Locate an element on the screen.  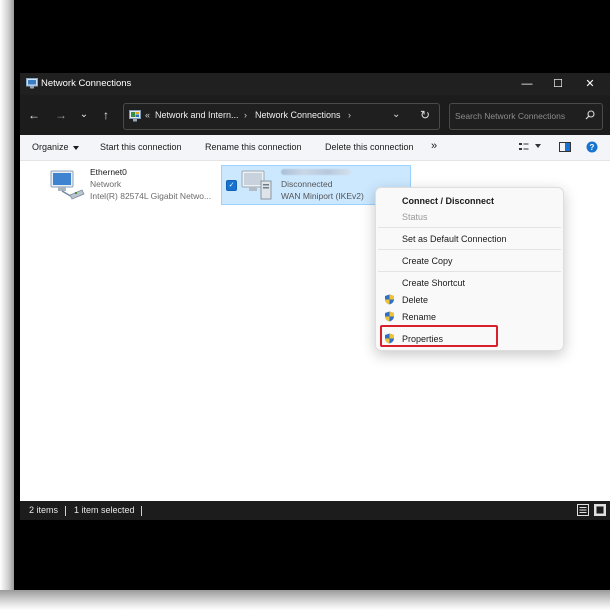
page-shadow-left is located at coordinates (7, 305).